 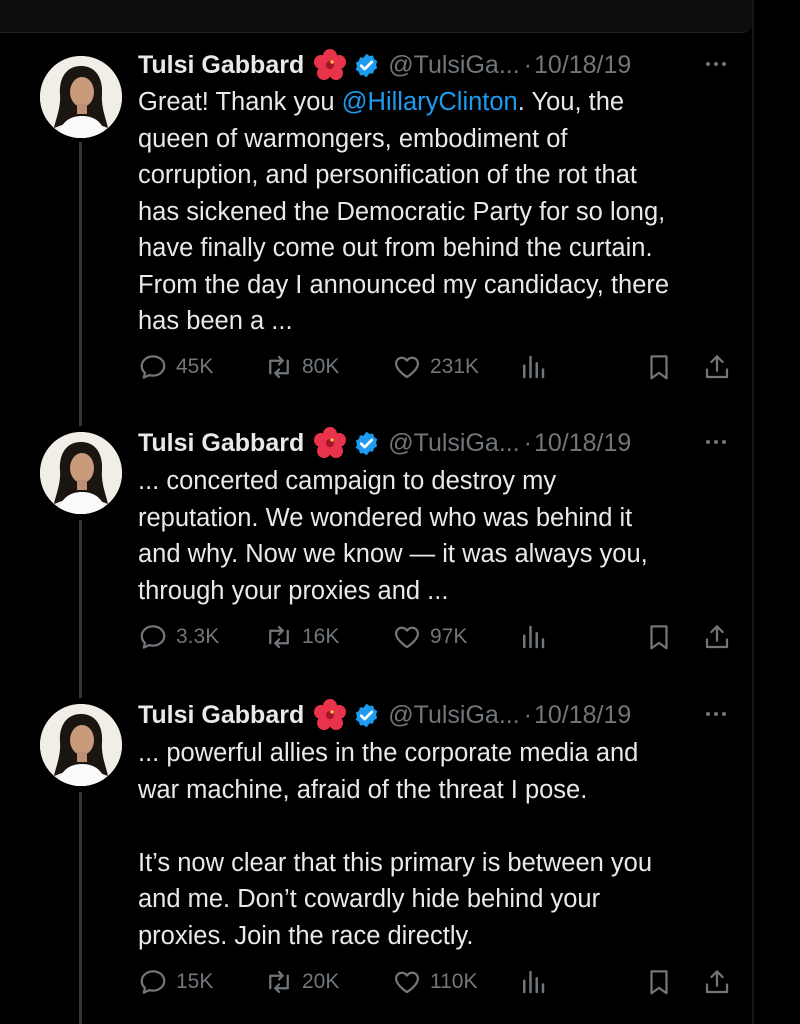 What do you see at coordinates (753, 512) in the screenshot?
I see `column-border` at bounding box center [753, 512].